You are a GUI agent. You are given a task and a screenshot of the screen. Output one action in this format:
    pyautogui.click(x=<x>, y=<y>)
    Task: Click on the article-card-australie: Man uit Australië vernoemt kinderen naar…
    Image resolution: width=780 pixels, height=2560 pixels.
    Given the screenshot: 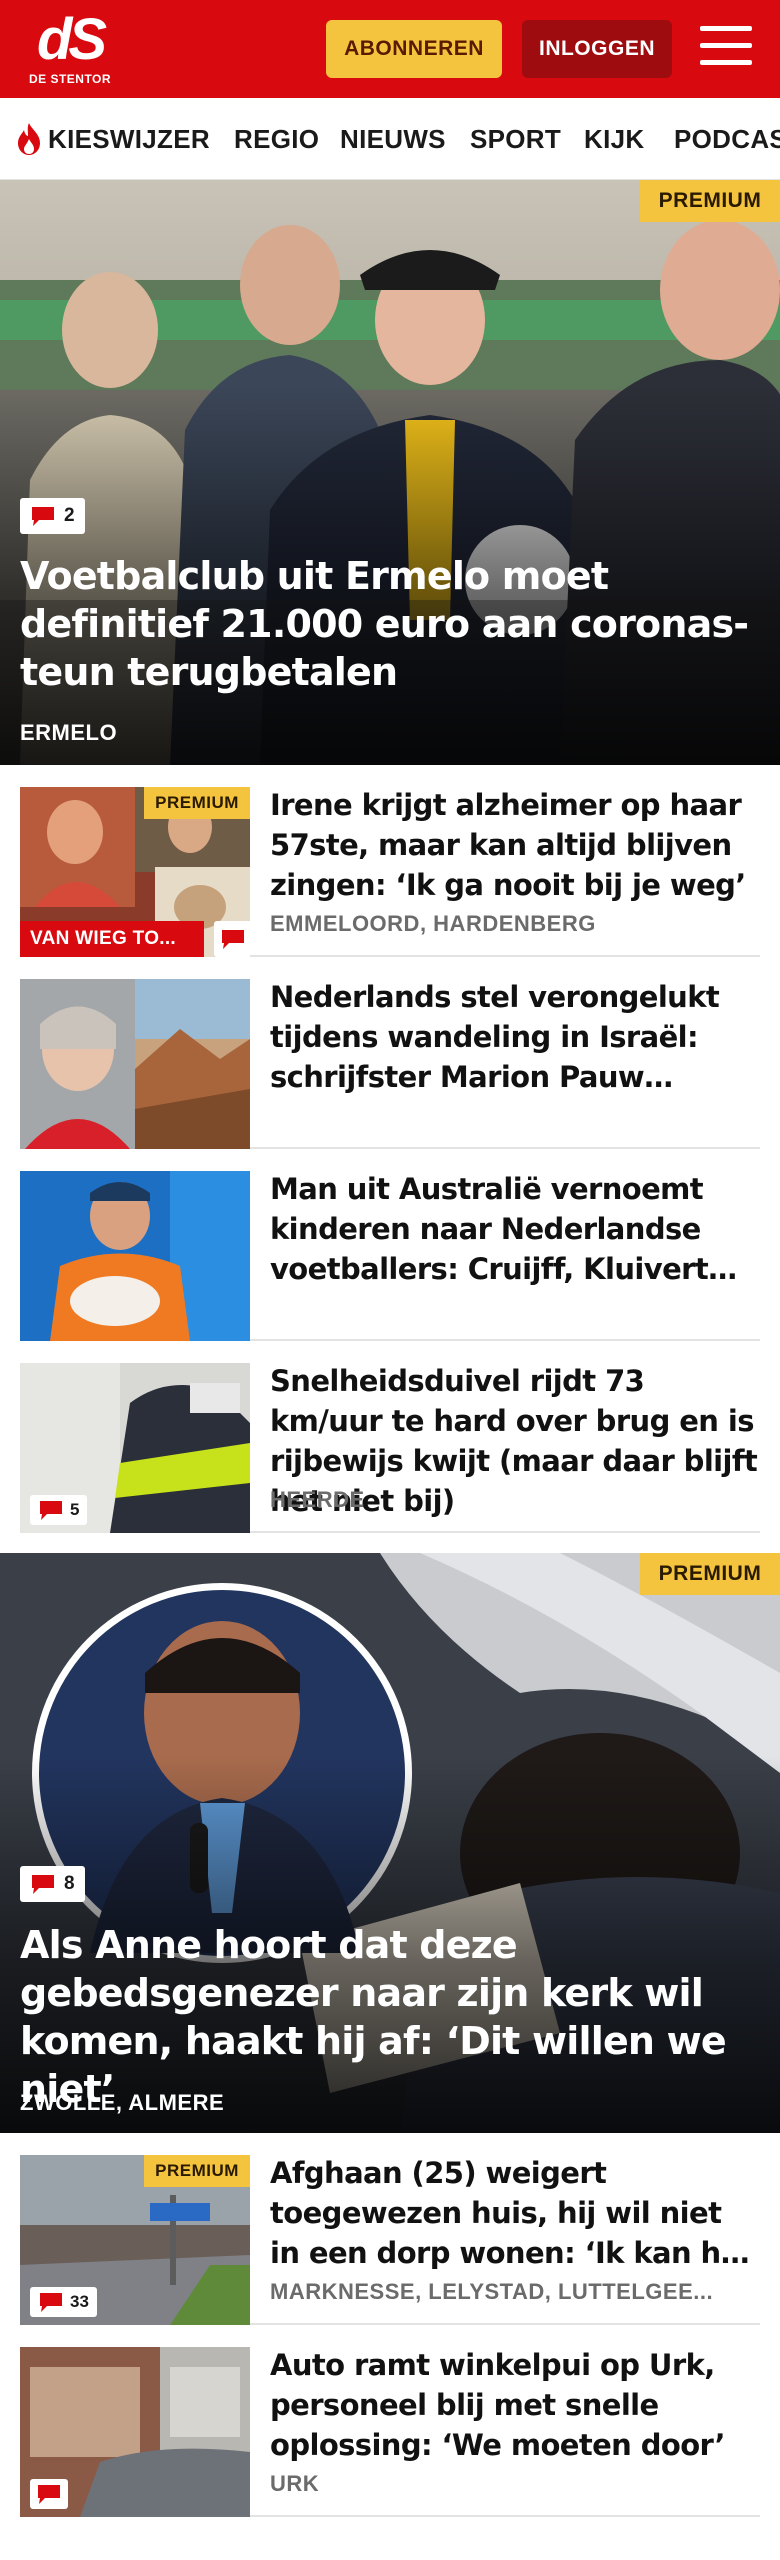 What is the action you would take?
    pyautogui.click(x=390, y=1245)
    